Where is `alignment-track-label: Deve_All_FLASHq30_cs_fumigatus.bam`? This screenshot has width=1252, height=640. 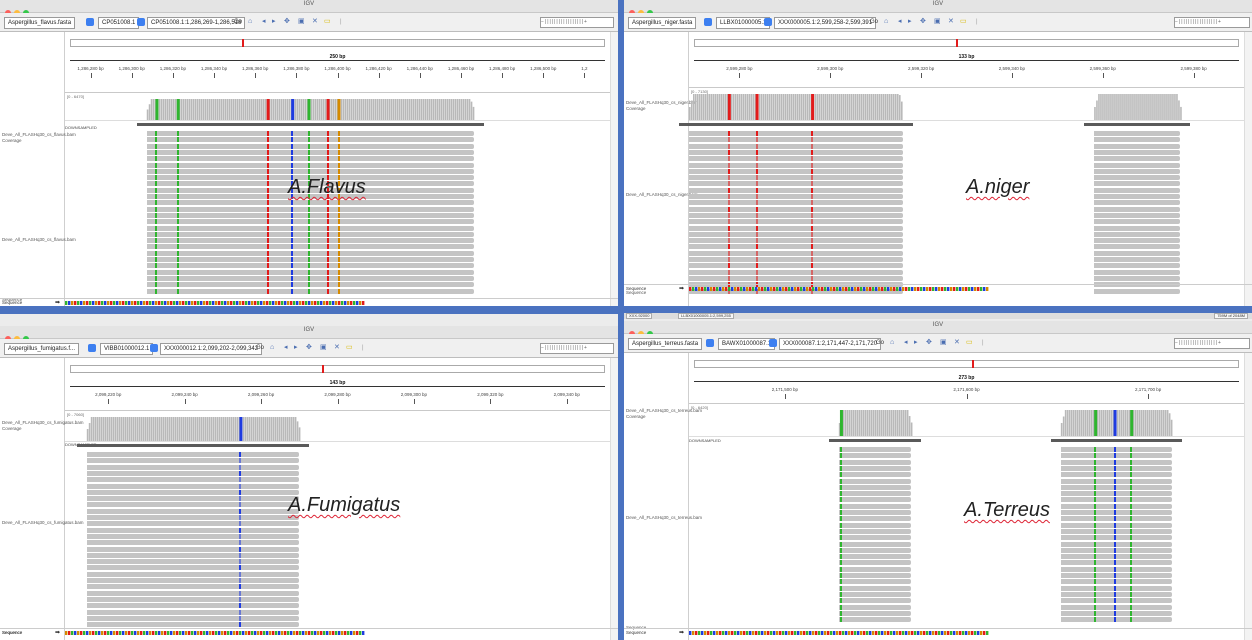 alignment-track-label: Deve_All_FLASHq30_cs_fumigatus.bam is located at coordinates (43, 523).